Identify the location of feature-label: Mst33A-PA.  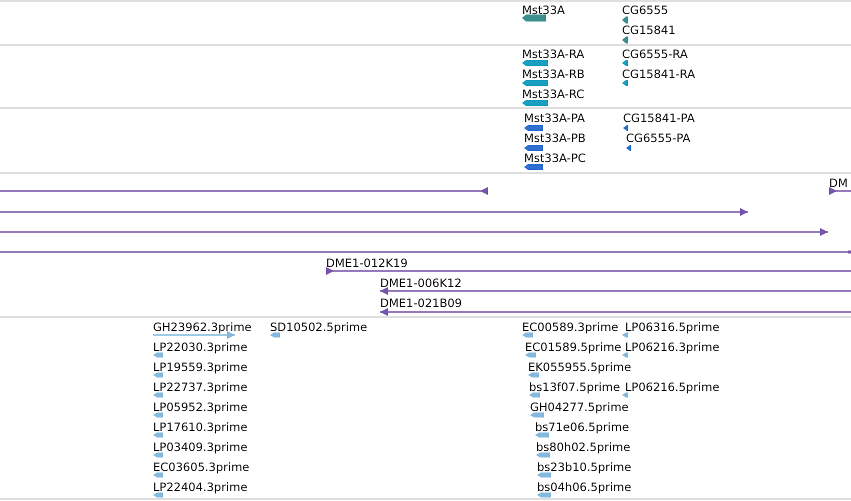
(554, 118).